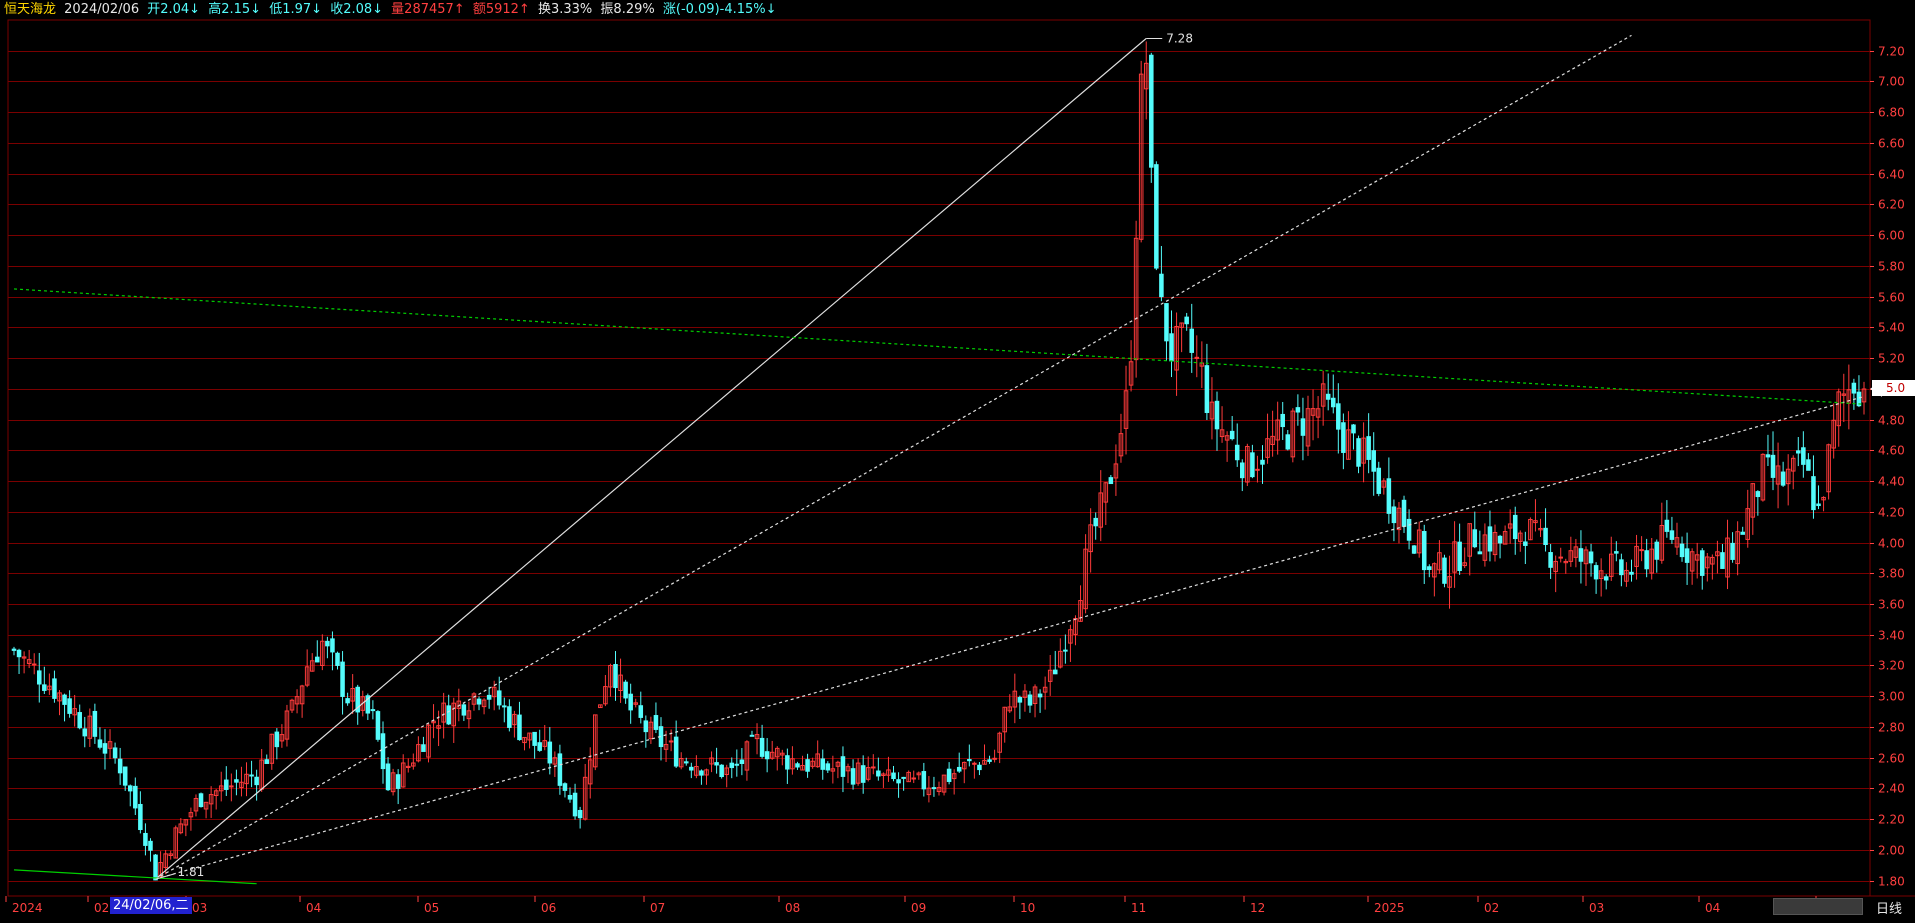 The width and height of the screenshot is (1915, 923). Describe the element at coordinates (1891, 359) in the screenshot. I see `y-tick-label: 5.20` at that location.